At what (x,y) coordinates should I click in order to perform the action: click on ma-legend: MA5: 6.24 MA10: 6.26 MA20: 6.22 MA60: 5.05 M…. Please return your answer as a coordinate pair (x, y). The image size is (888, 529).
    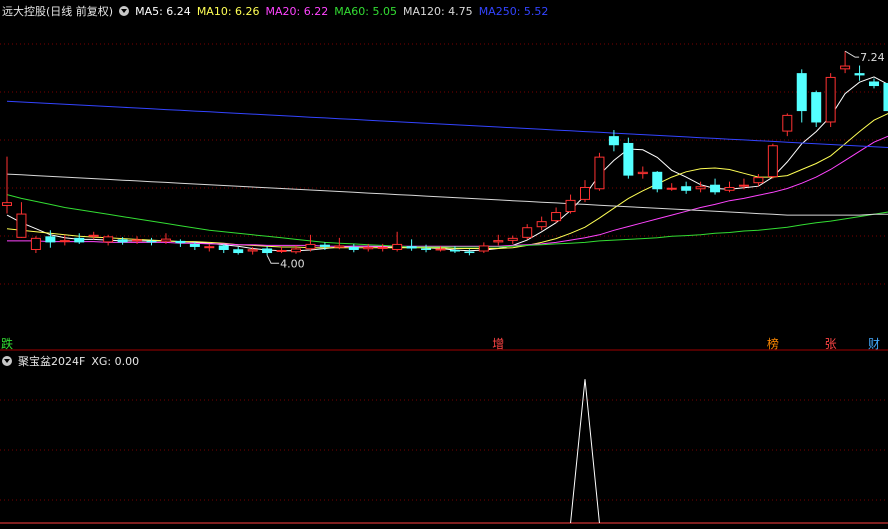
    Looking at the image, I should click on (341, 11).